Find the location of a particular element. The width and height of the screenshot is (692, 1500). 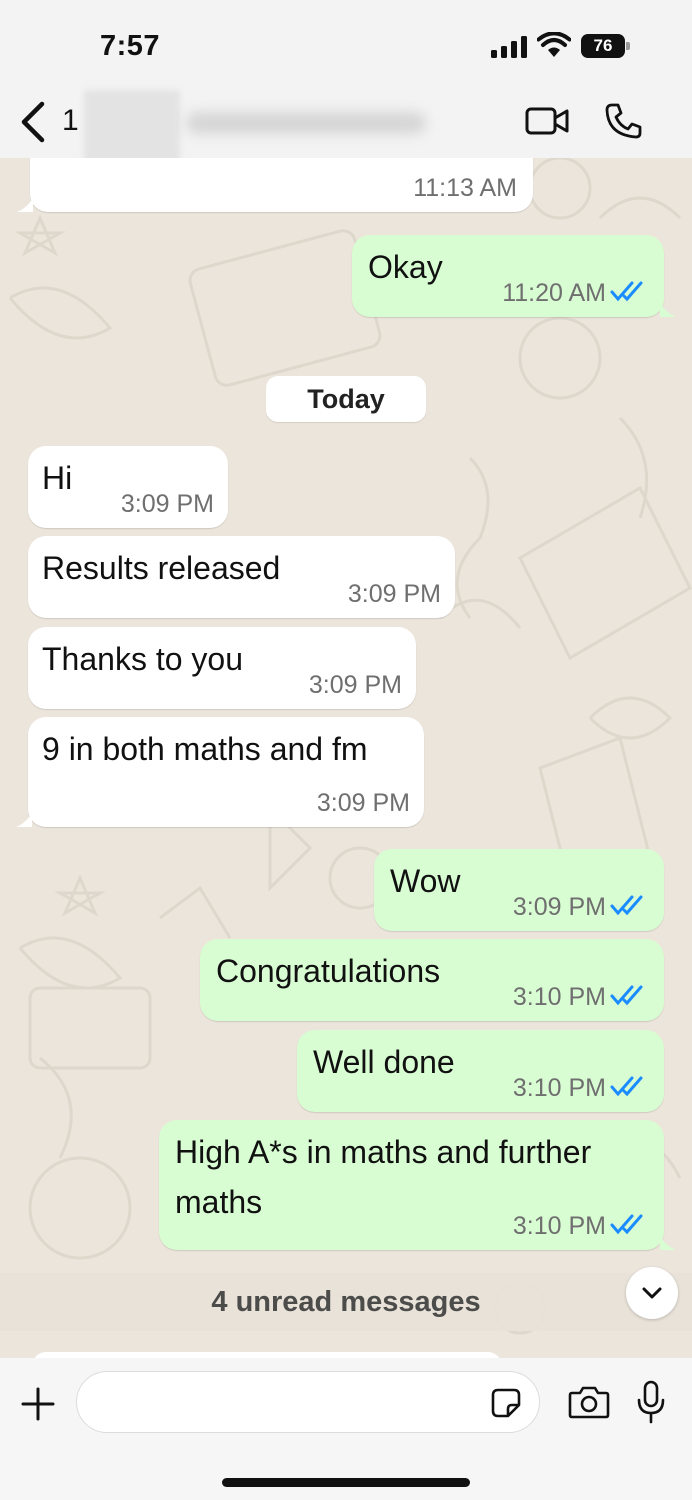

chat-header: 1 is located at coordinates (346, 127).